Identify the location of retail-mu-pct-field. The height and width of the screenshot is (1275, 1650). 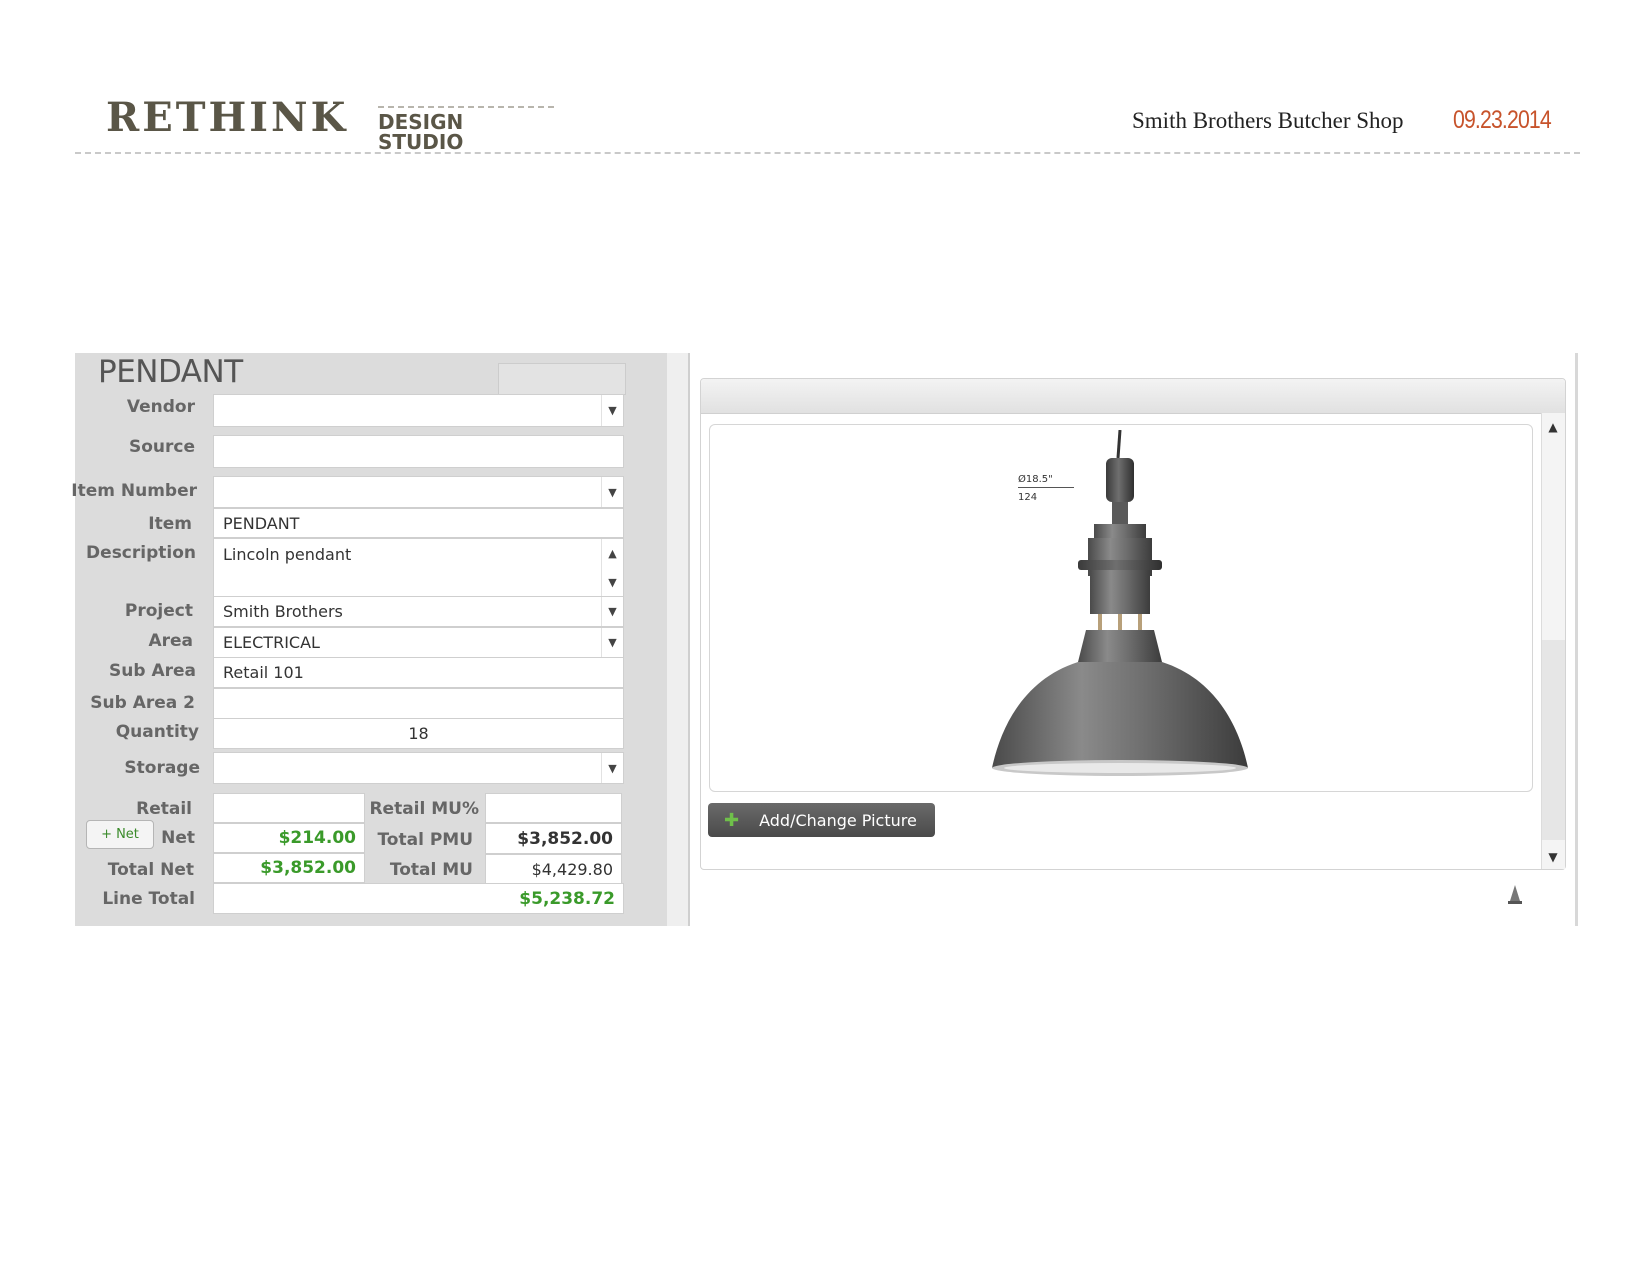
(553, 808).